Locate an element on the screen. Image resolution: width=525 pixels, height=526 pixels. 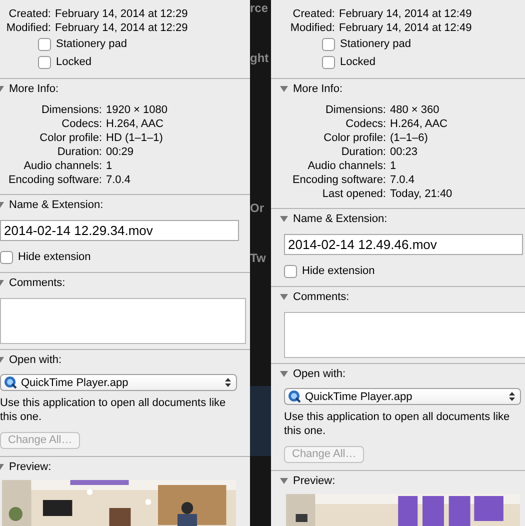
background-text: Tw is located at coordinates (258, 258).